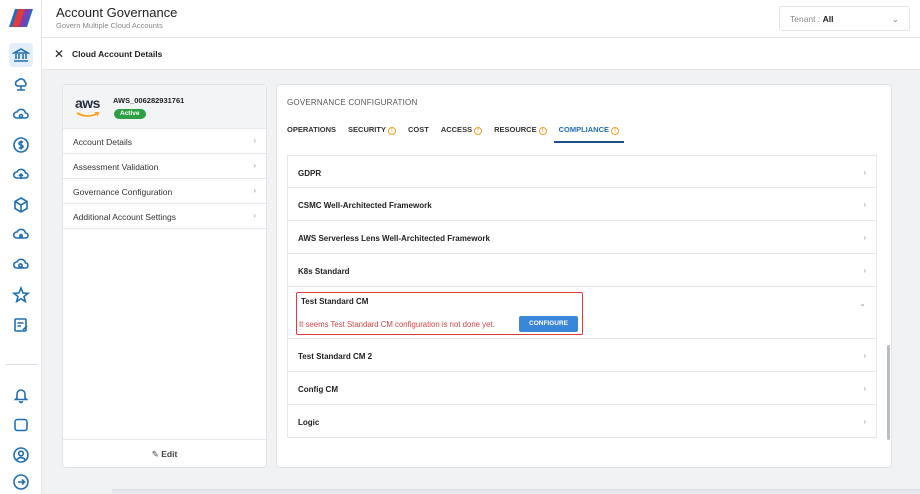 The width and height of the screenshot is (920, 494). Describe the element at coordinates (21, 295) in the screenshot. I see `star-icon` at that location.